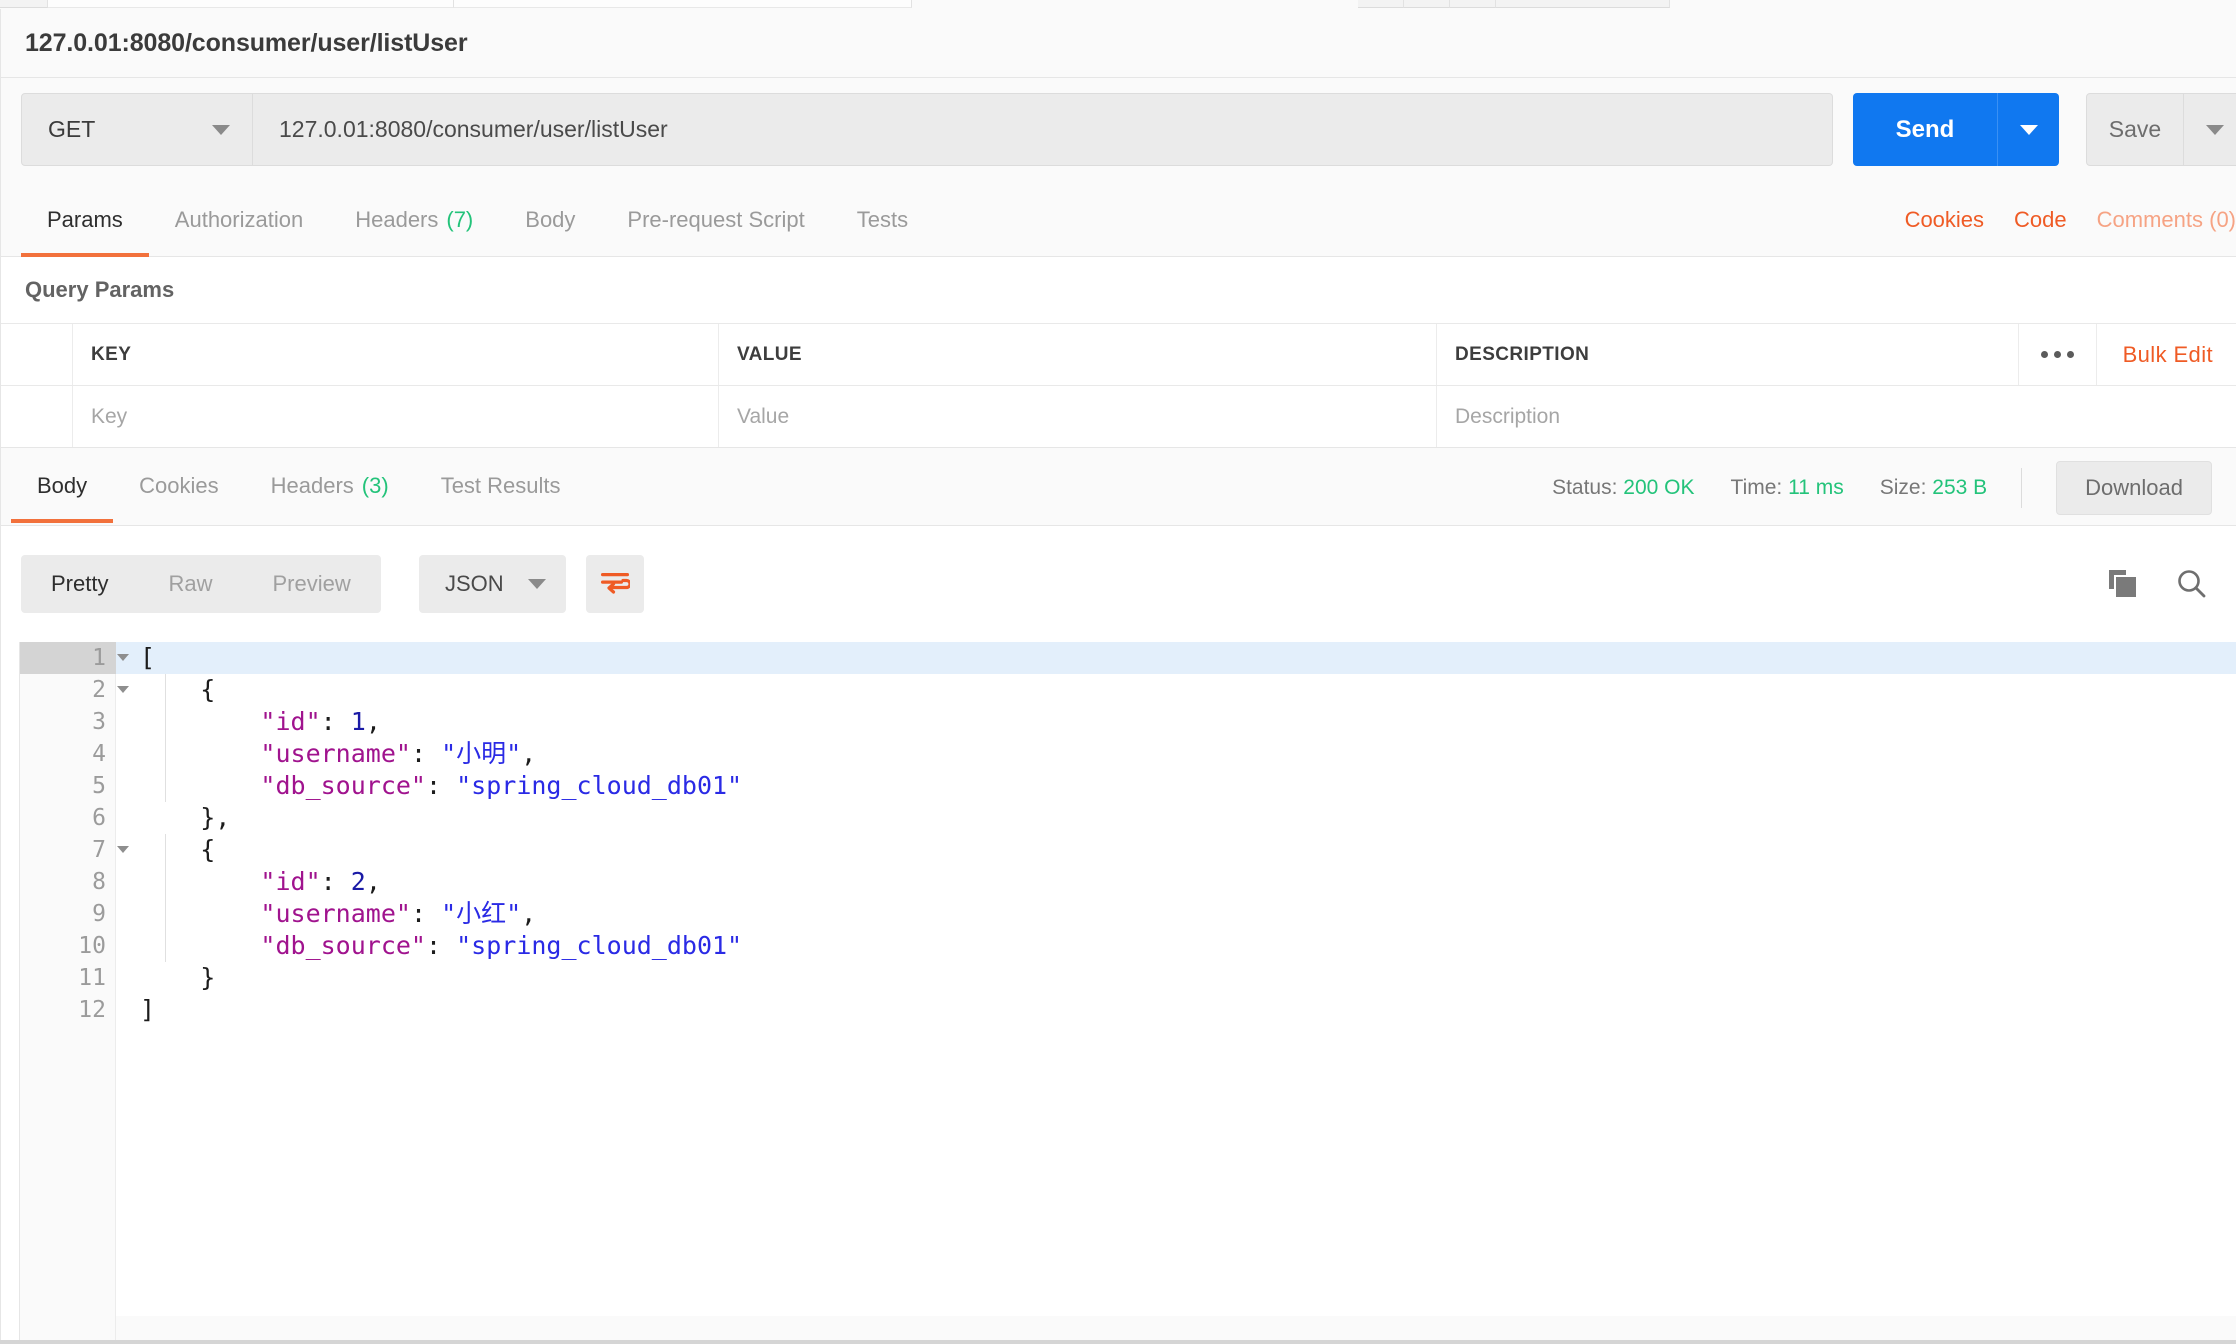 This screenshot has height=1344, width=2236. Describe the element at coordinates (2123, 584) in the screenshot. I see `copy-button` at that location.